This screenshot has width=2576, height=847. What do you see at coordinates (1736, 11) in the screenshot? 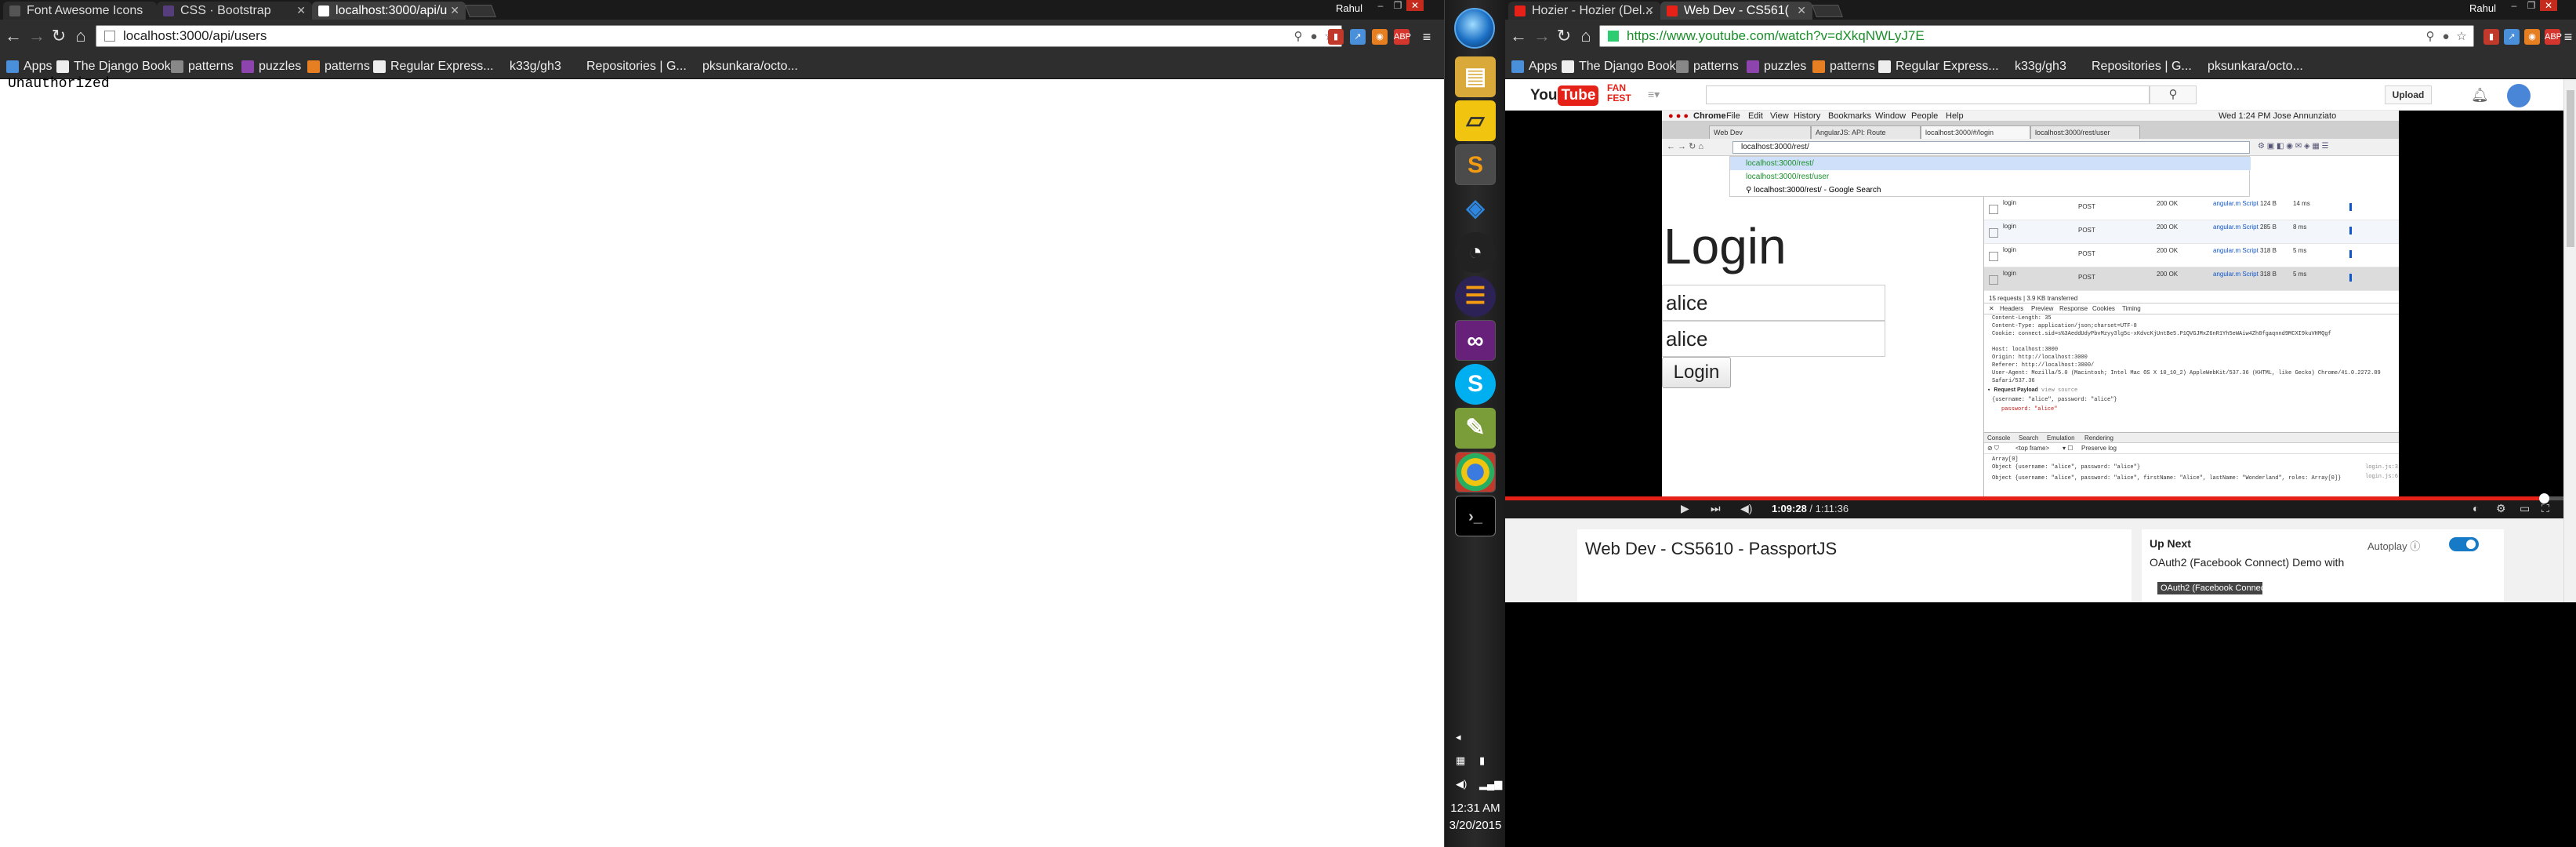
I see `tab-web-dev: Web Dev - CS561(✕` at bounding box center [1736, 11].